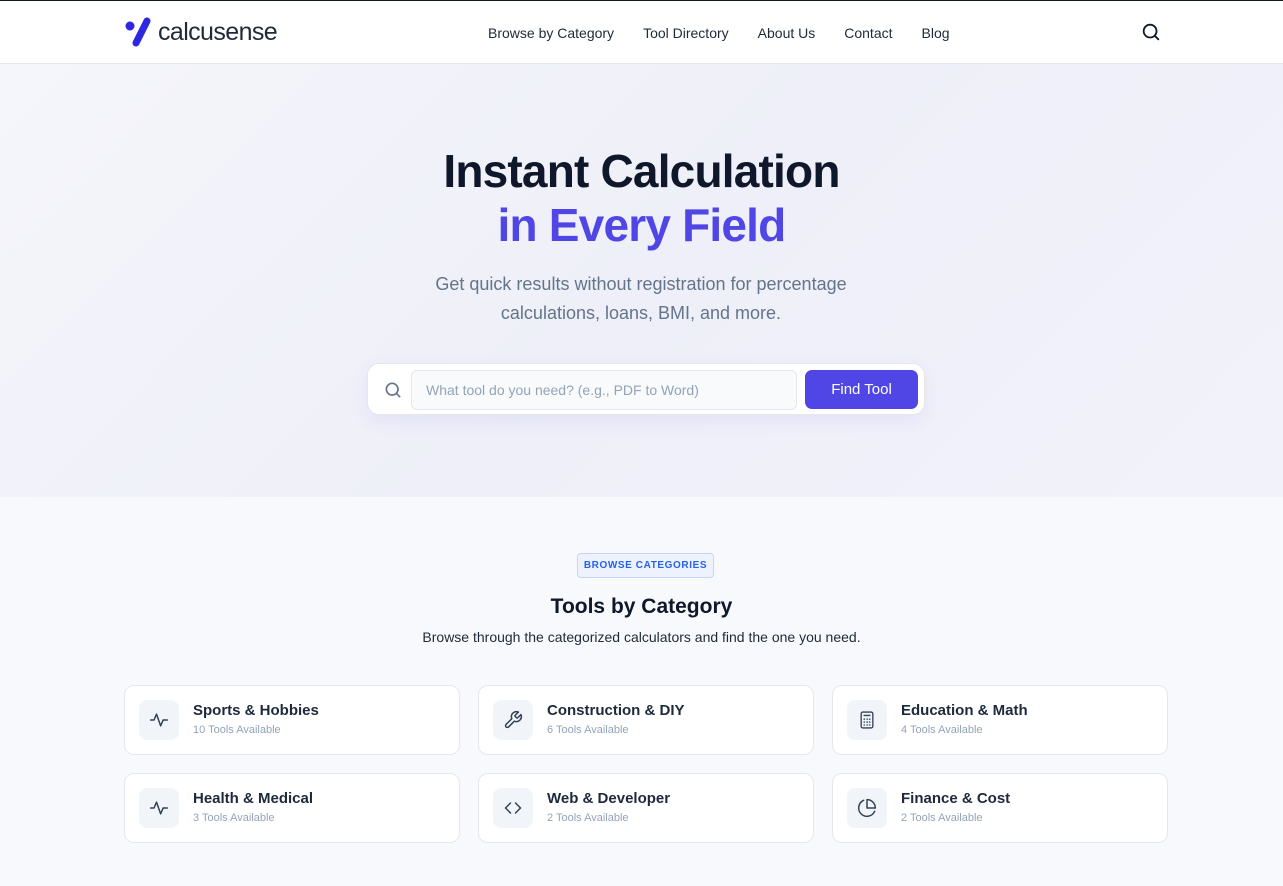 This screenshot has height=886, width=1283. Describe the element at coordinates (642, 225) in the screenshot. I see `hero-title-line2: in Every Field` at that location.